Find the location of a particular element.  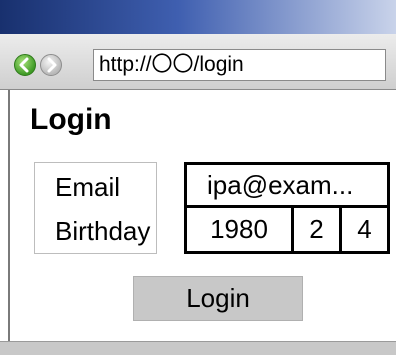

back-button is located at coordinates (25, 65).